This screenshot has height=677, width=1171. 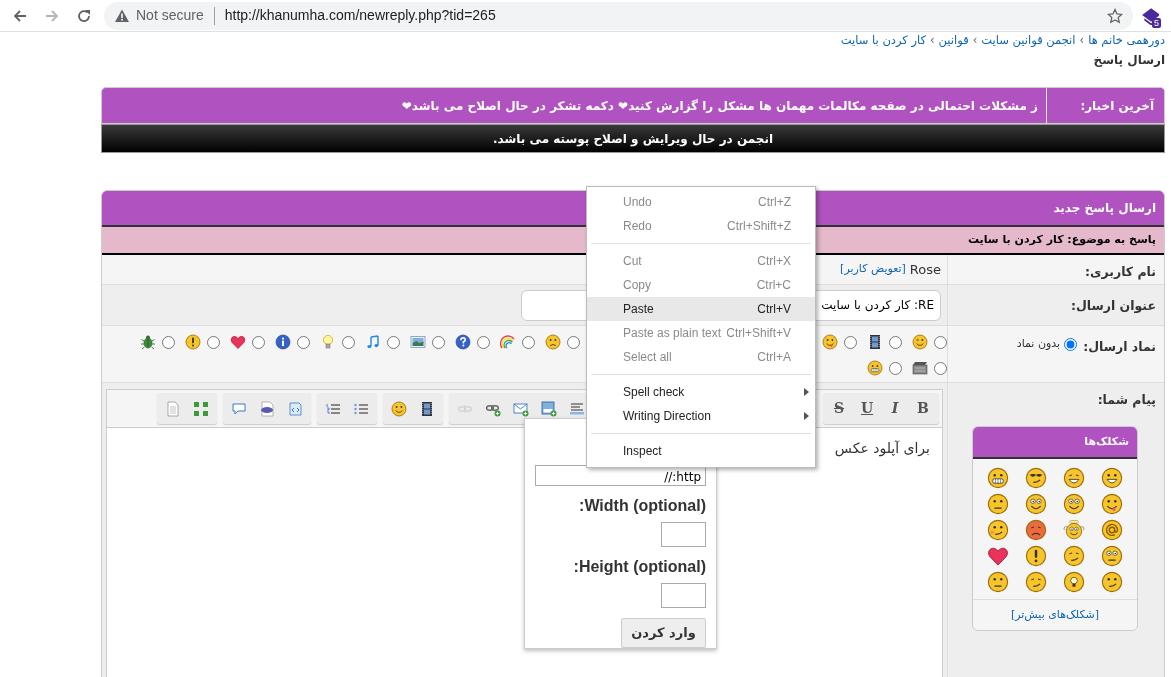 I want to click on heart-icon, so click(x=238, y=342).